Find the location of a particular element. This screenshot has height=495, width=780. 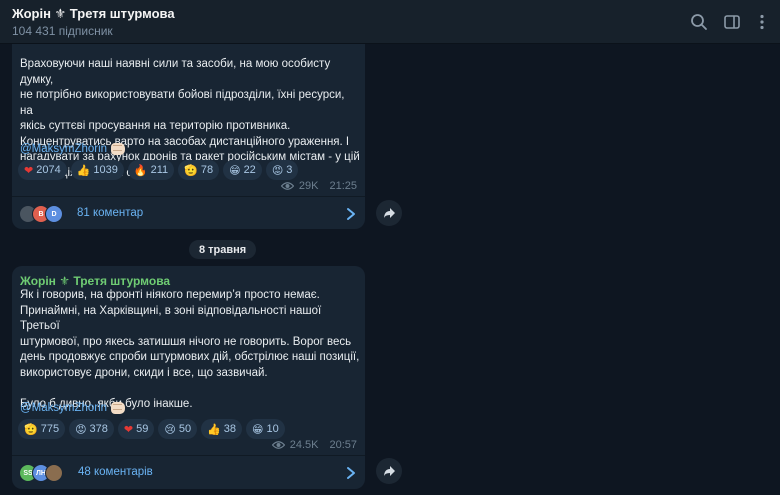

comments-bar: B D 81 коментар is located at coordinates (188, 213).